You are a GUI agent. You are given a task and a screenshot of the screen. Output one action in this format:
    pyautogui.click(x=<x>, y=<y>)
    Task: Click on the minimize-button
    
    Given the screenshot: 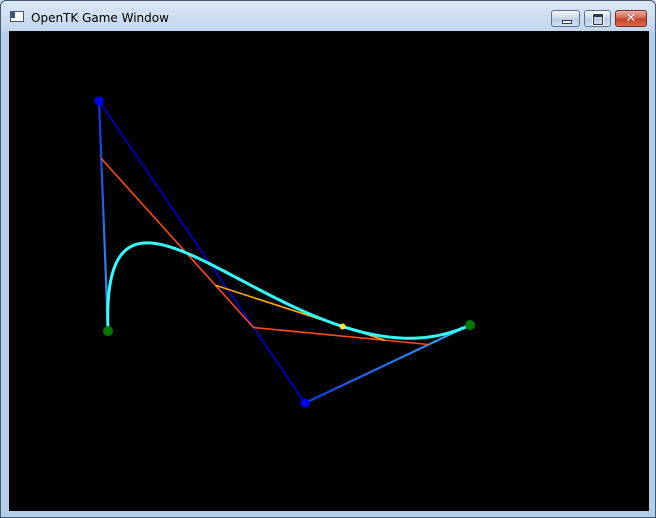 What is the action you would take?
    pyautogui.click(x=565, y=18)
    